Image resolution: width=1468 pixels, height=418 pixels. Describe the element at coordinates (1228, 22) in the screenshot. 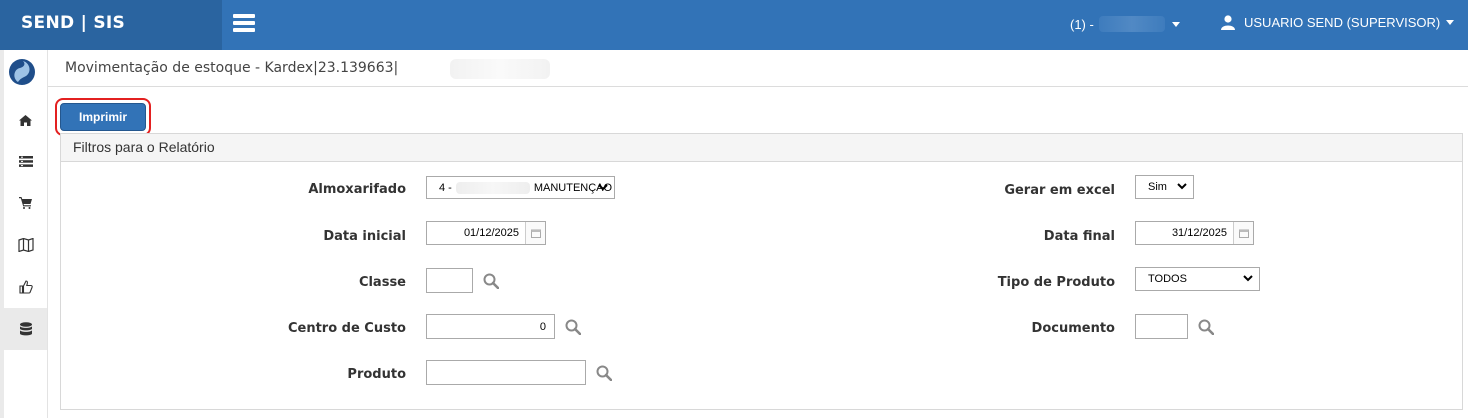

I see `user-icon` at that location.